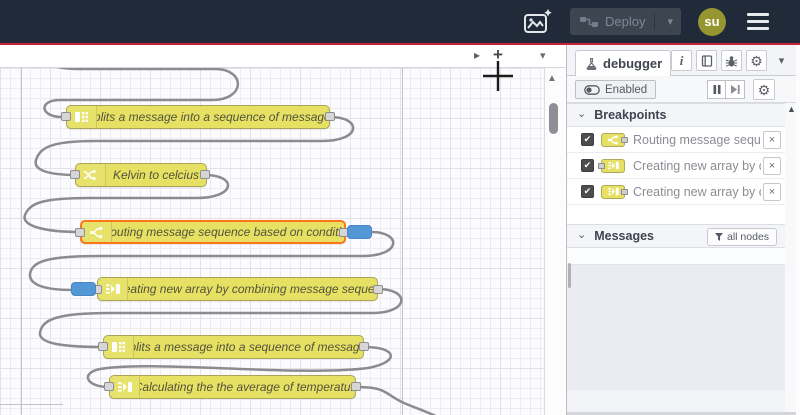 The width and height of the screenshot is (800, 415). I want to click on main-menu-icon, so click(758, 21).